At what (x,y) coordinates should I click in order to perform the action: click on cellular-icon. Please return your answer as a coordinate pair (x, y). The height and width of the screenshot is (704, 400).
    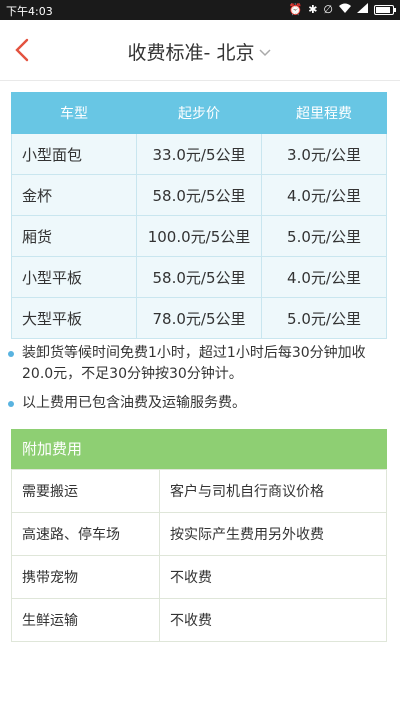
    Looking at the image, I should click on (362, 9).